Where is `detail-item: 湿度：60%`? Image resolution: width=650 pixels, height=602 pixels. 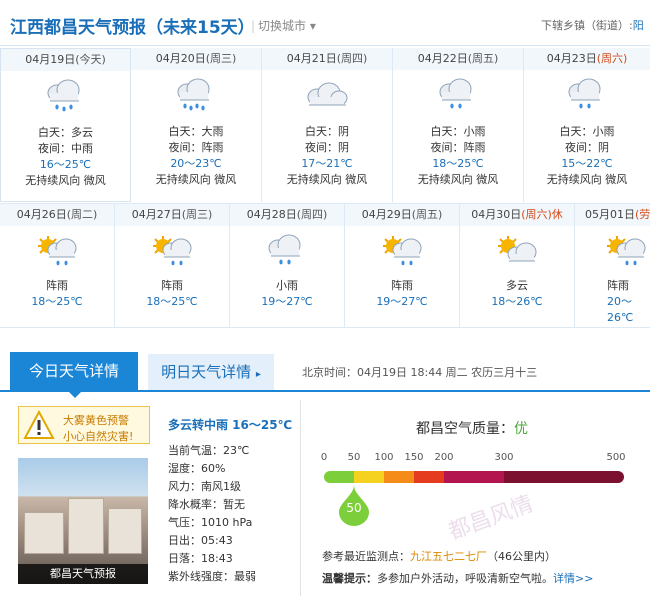 detail-item: 湿度：60% is located at coordinates (197, 468).